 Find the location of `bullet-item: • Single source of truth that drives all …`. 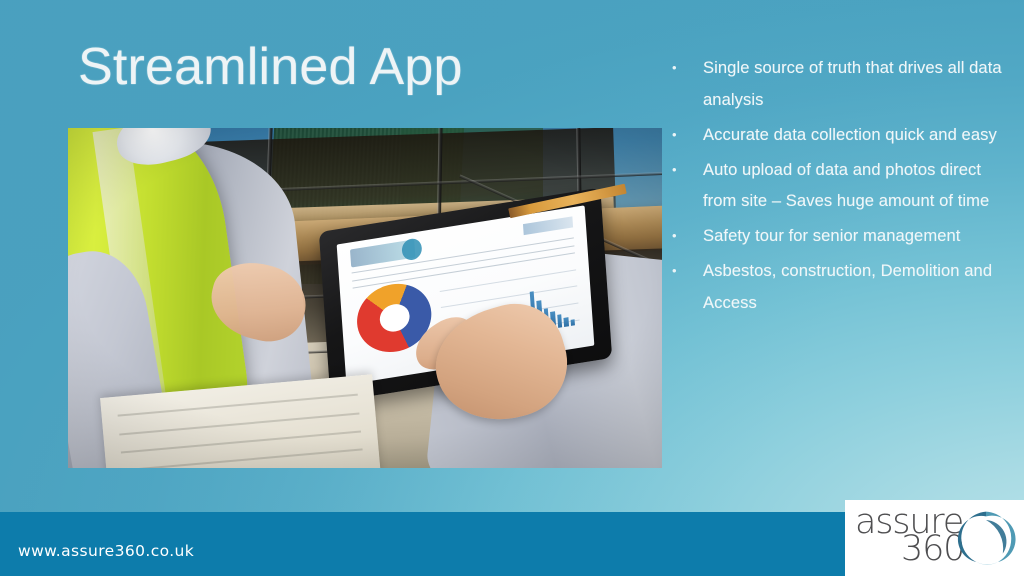

bullet-item: • Single source of truth that drives all … is located at coordinates (837, 84).